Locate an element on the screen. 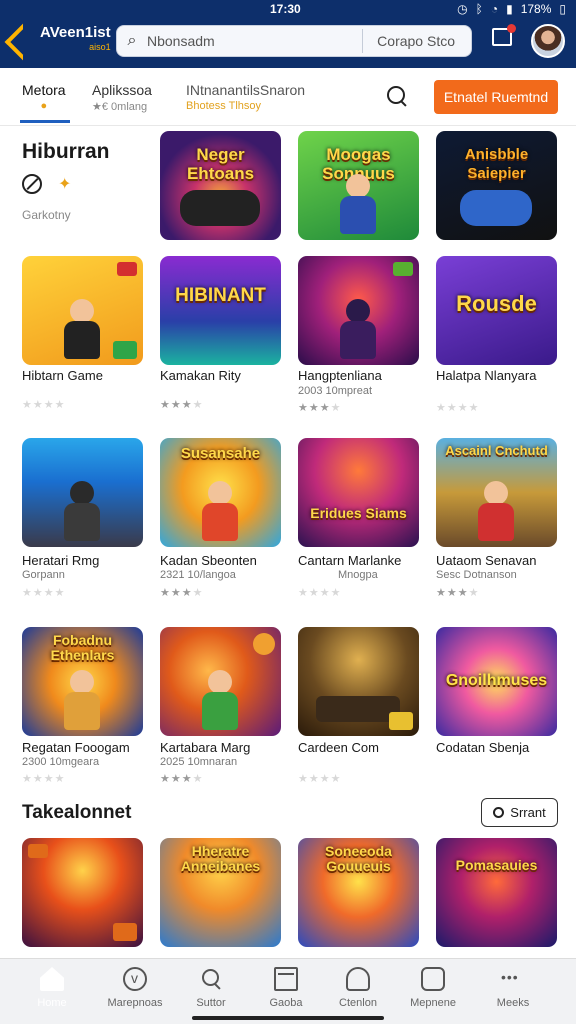 This screenshot has height=1024, width=576. tab-metora: Metora ● is located at coordinates (45, 102).